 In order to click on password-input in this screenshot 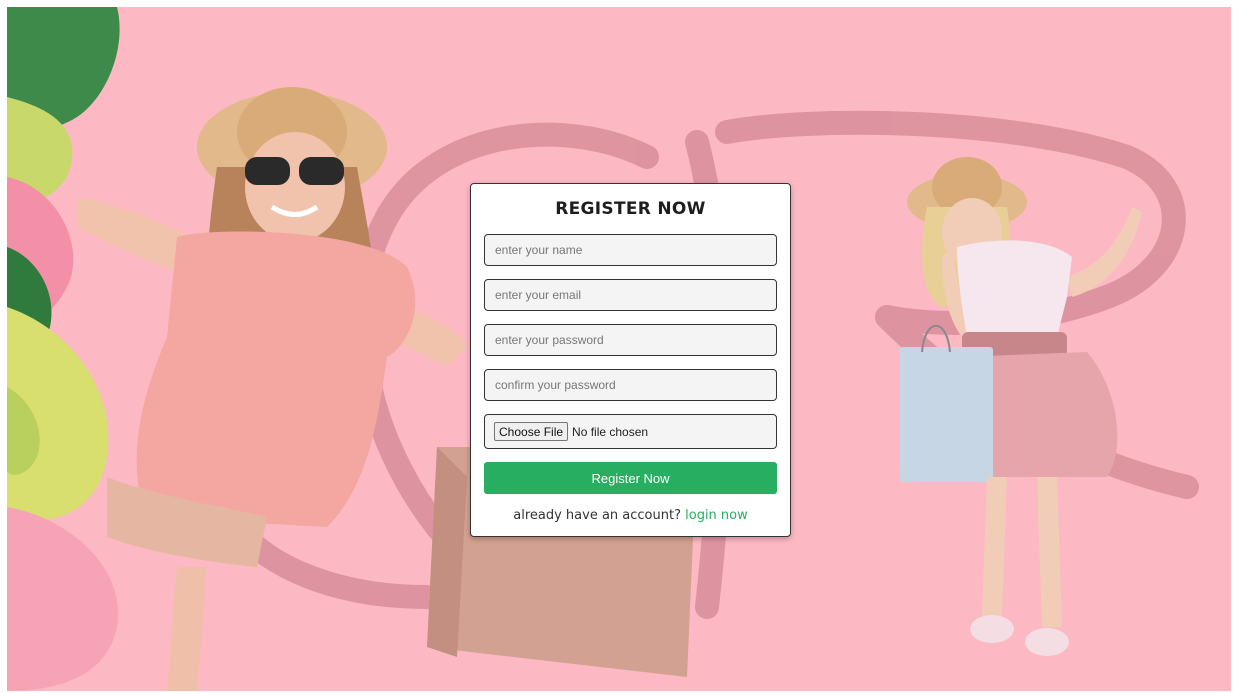, I will do `click(630, 340)`.